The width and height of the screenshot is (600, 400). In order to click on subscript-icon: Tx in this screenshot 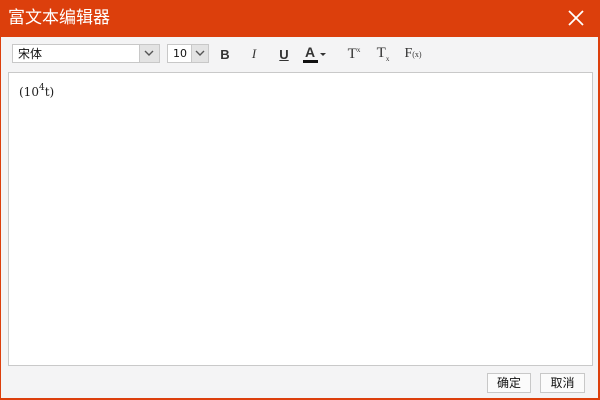, I will do `click(383, 54)`.